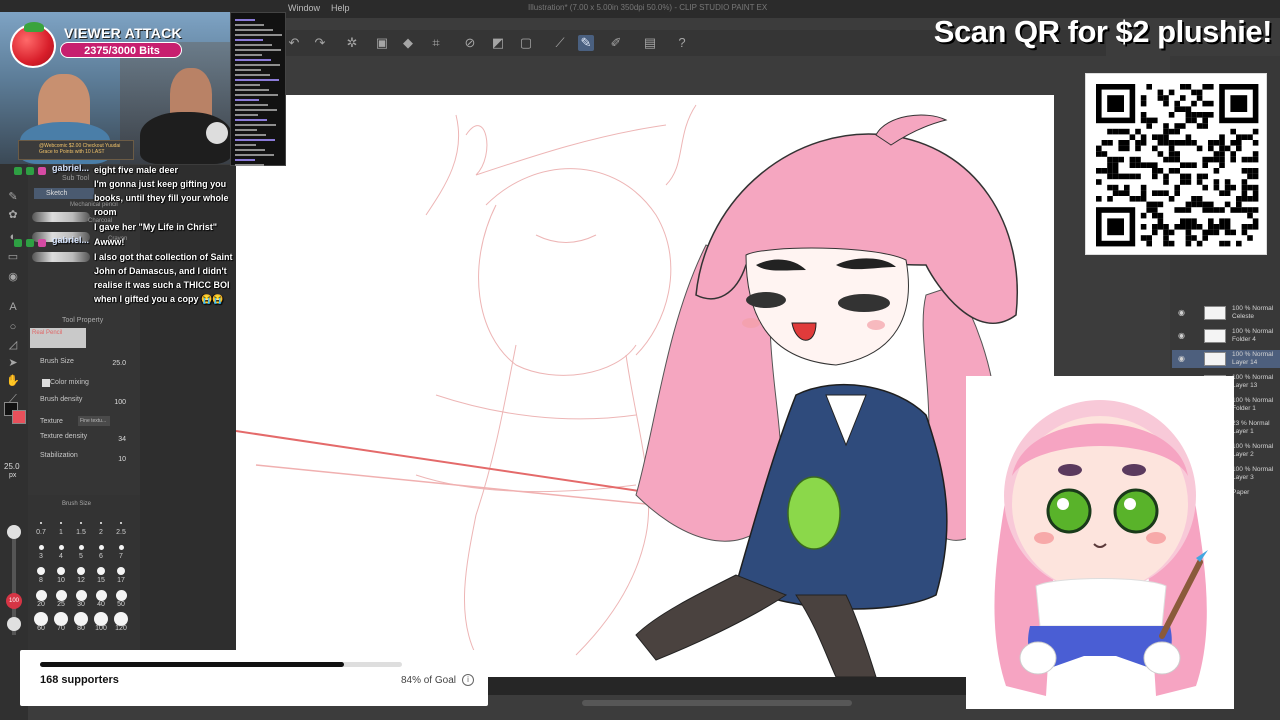 Image resolution: width=1280 pixels, height=720 pixels. What do you see at coordinates (12, 466) in the screenshot?
I see `size-readout: 25.0` at bounding box center [12, 466].